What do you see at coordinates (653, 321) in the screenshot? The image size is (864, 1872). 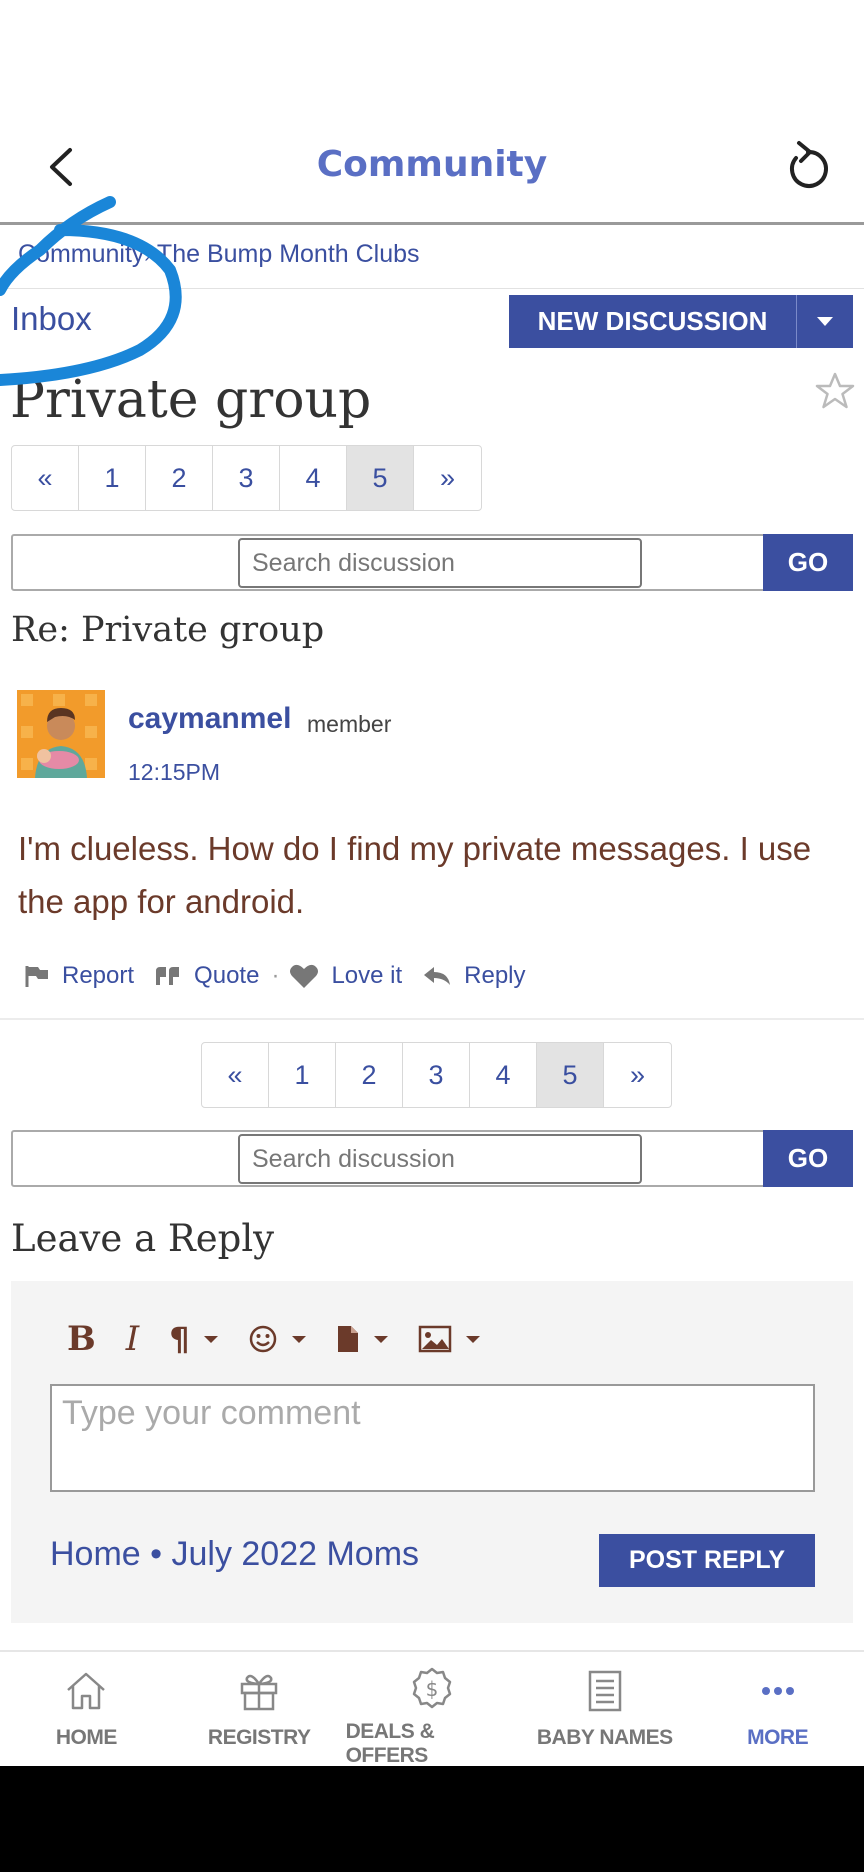 I see `new-discussion-button: NEW DISCUSSION` at bounding box center [653, 321].